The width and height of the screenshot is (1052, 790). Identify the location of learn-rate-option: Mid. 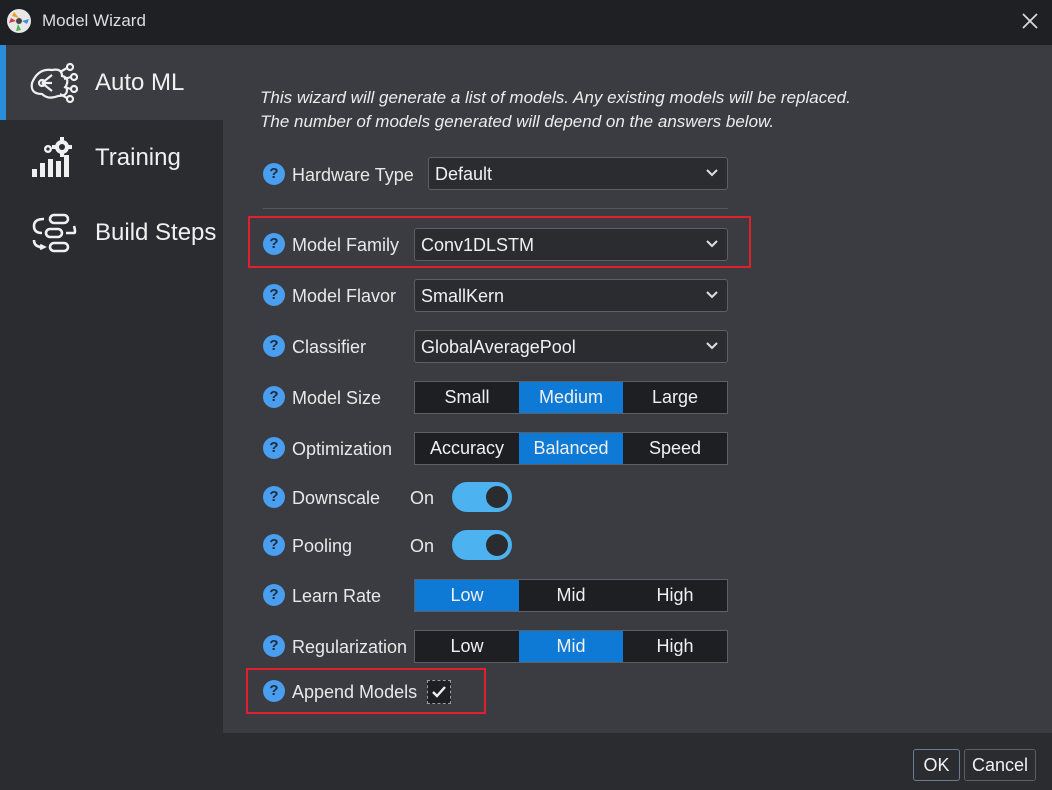
(571, 595).